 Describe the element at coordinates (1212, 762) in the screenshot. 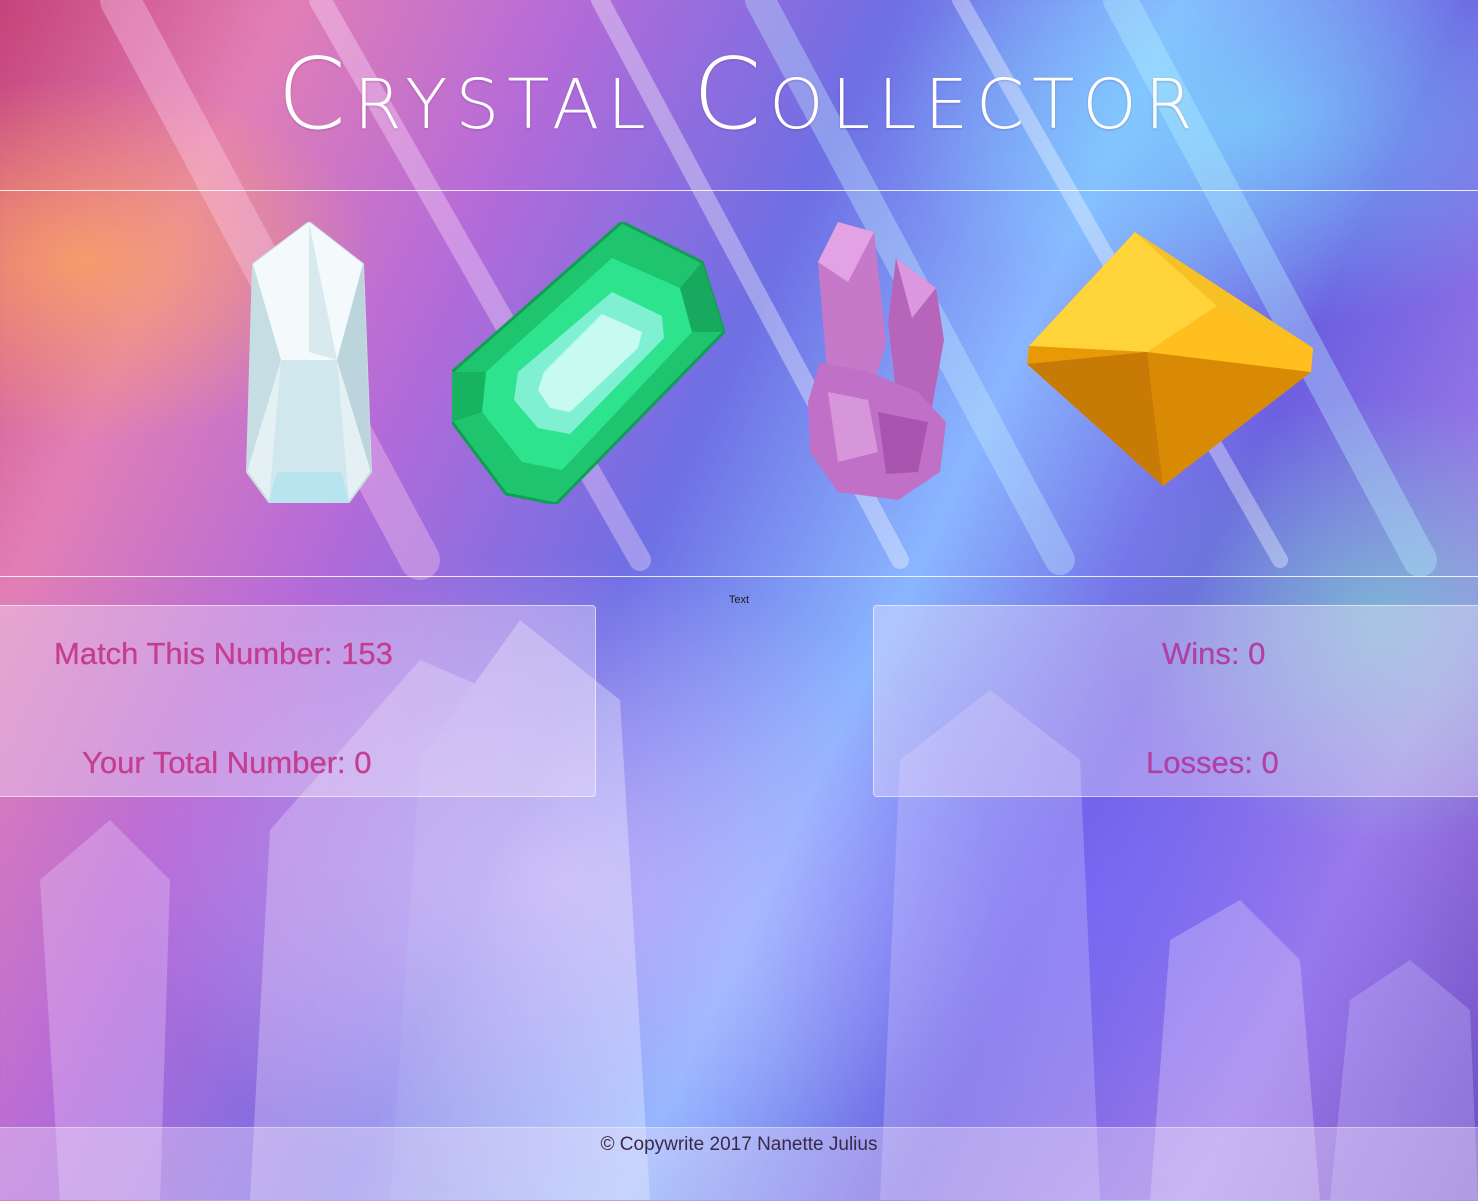

I see `losses-count: Losses: 0` at that location.